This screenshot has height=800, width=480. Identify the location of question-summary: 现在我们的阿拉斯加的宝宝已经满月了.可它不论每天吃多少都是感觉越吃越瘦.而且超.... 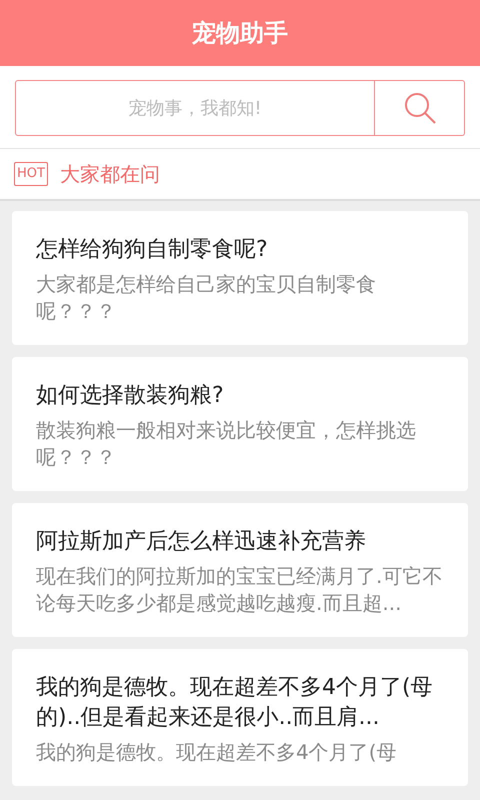
(240, 590).